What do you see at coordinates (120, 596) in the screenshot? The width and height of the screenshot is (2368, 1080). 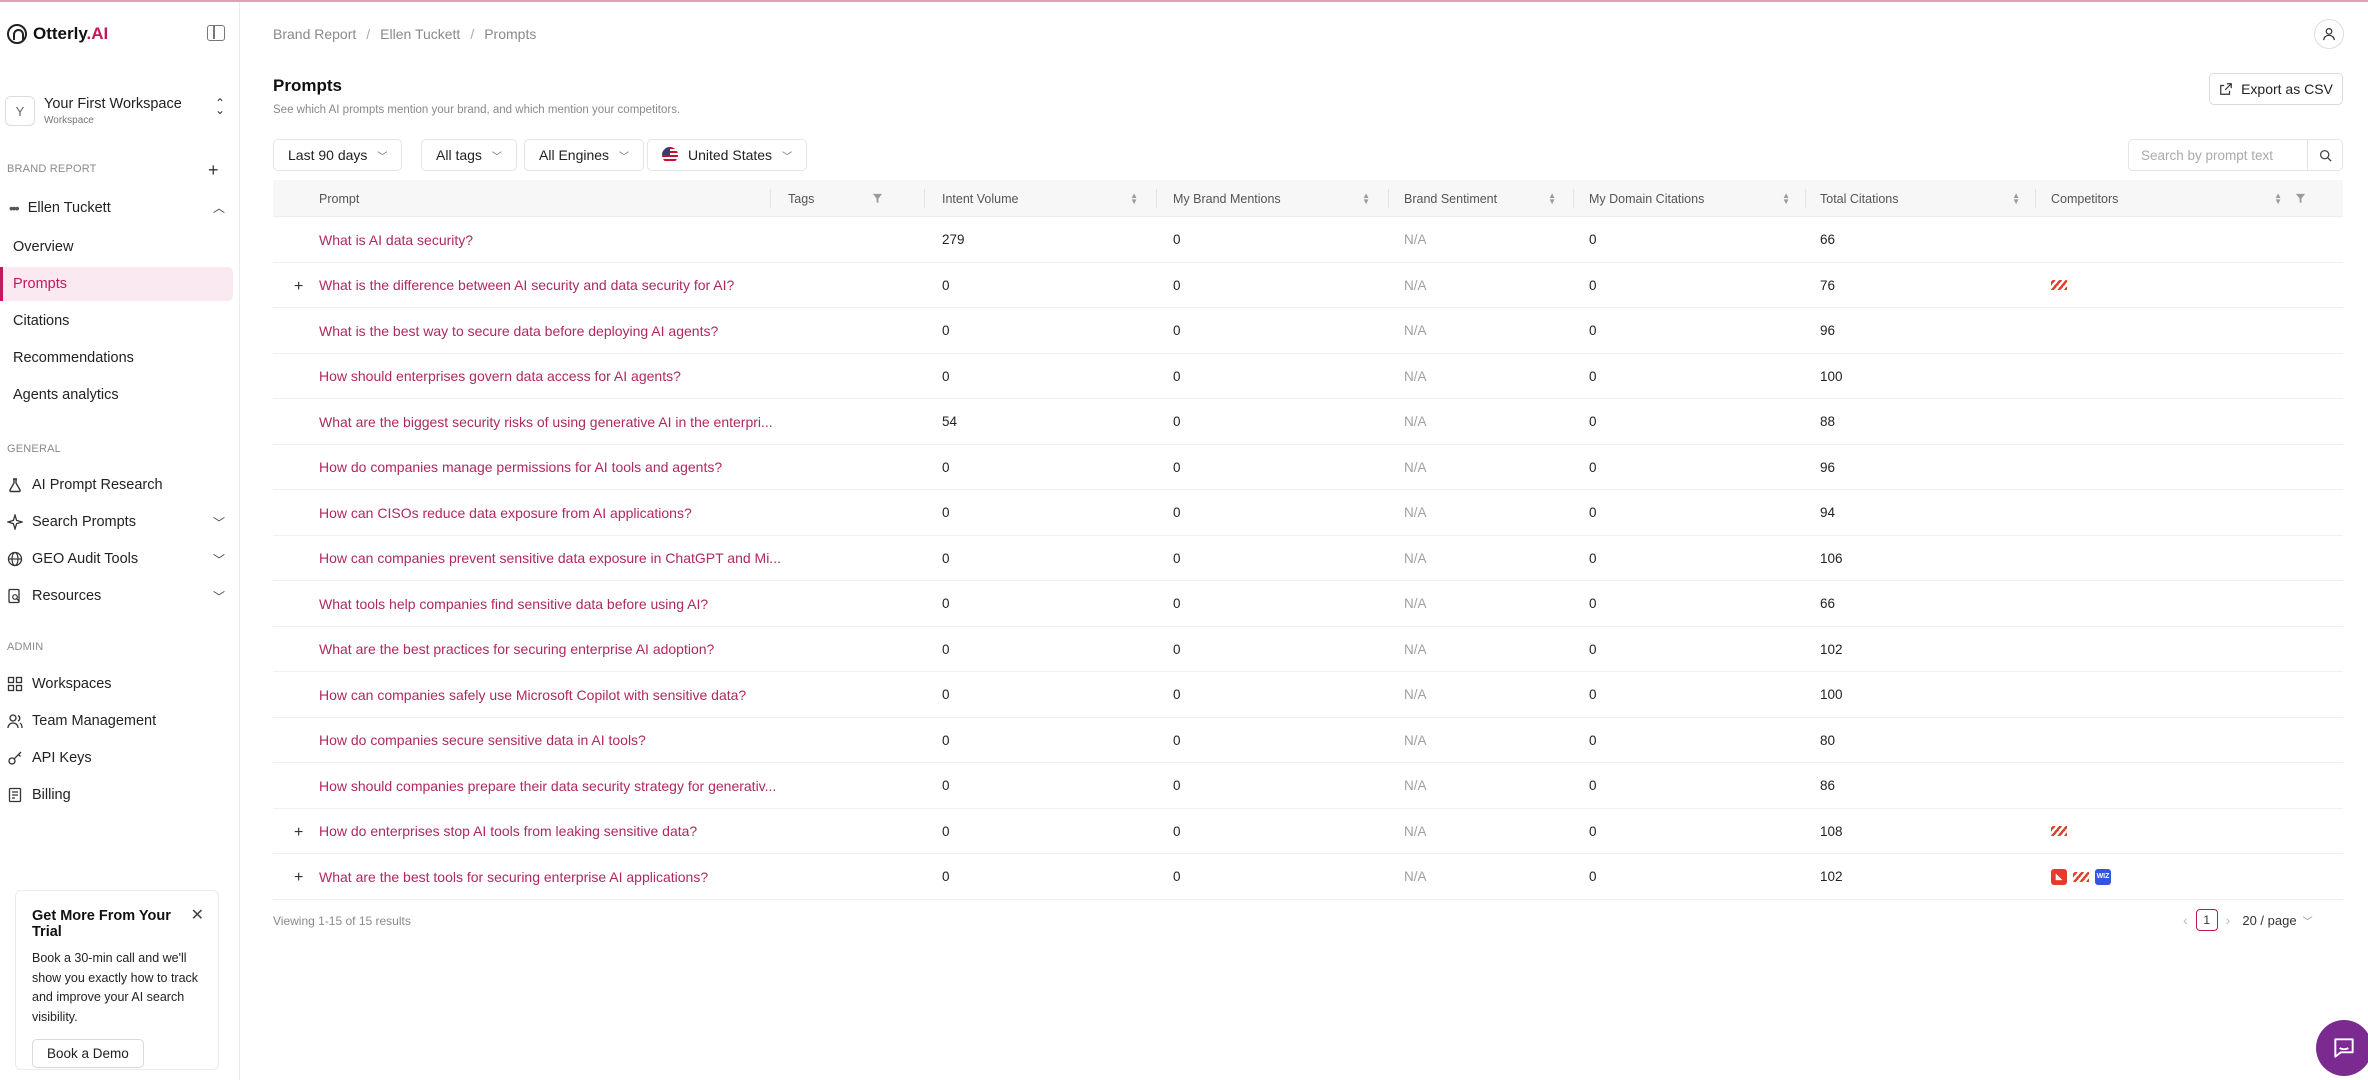 I see `nav-resources: Resources ﹀` at bounding box center [120, 596].